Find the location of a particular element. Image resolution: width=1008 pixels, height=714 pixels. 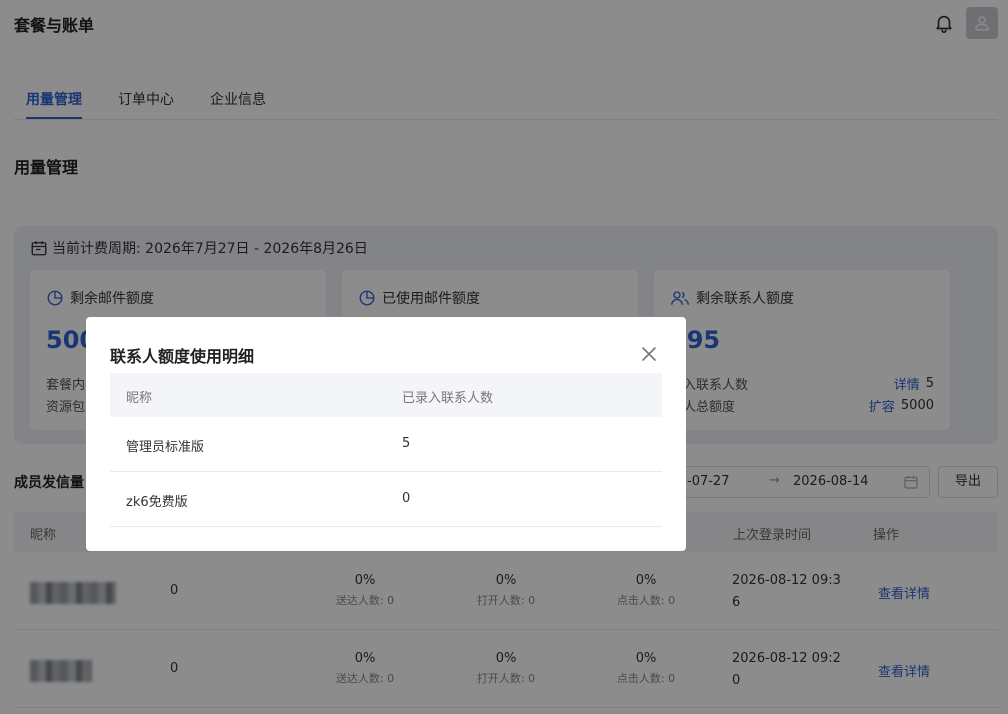

table-row: 管理员标准版 5 is located at coordinates (386, 444).